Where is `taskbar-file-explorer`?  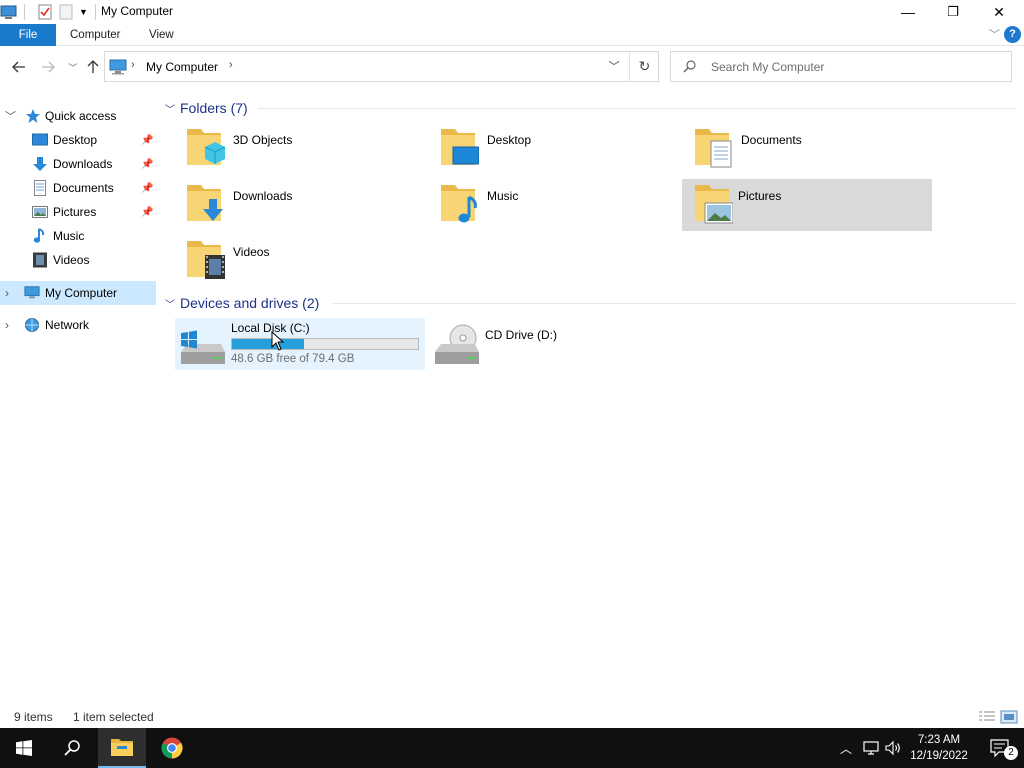 taskbar-file-explorer is located at coordinates (122, 748).